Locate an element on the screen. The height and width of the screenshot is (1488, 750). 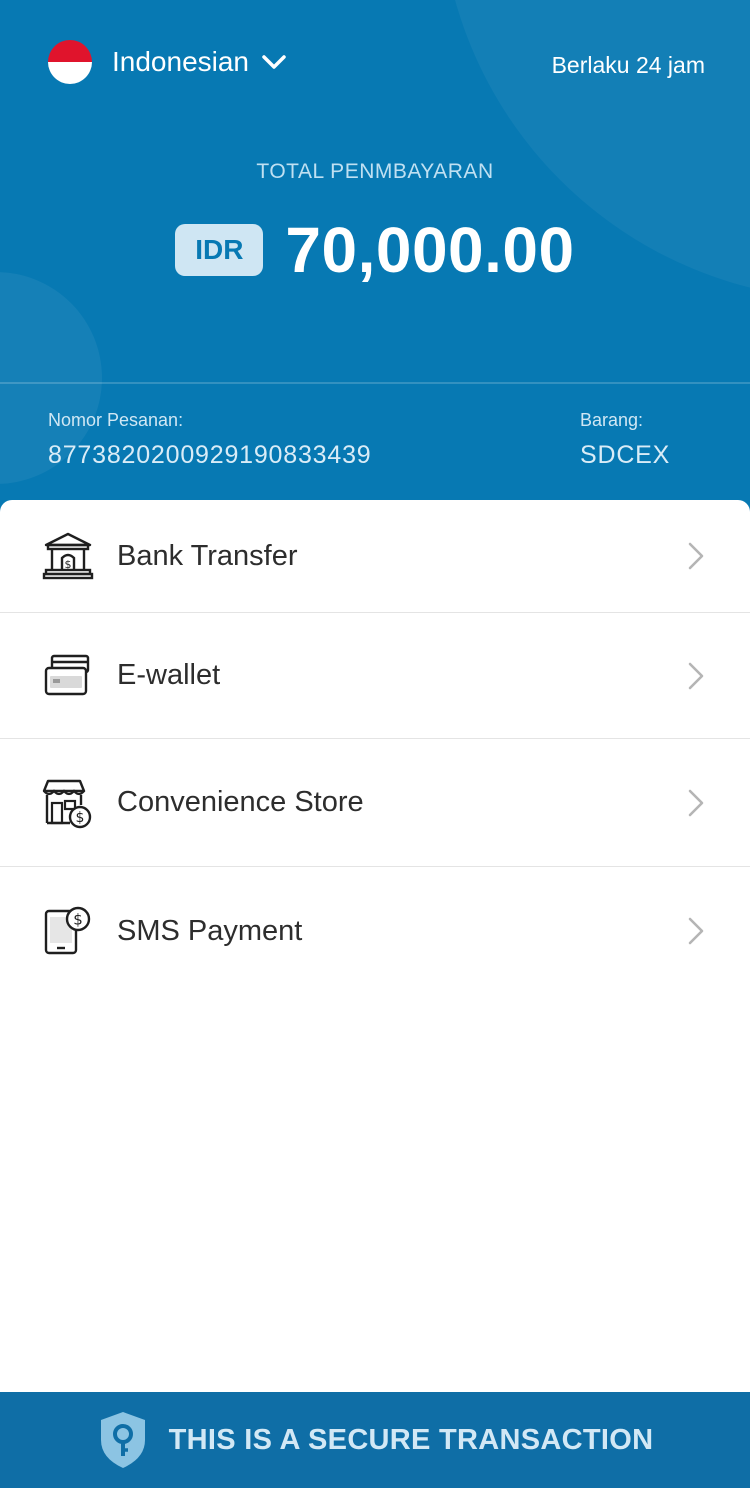
total-payment-label: TOTAL PENMBAYARAN is located at coordinates (375, 171).